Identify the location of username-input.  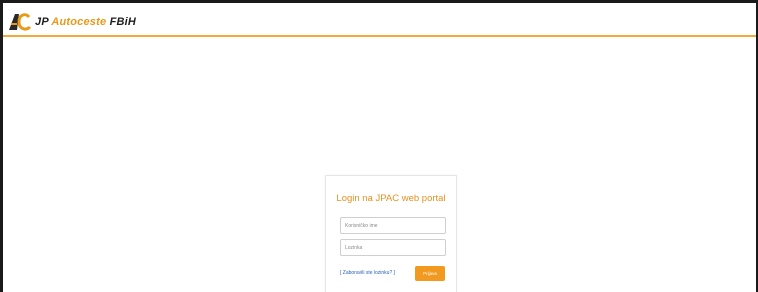
(393, 225).